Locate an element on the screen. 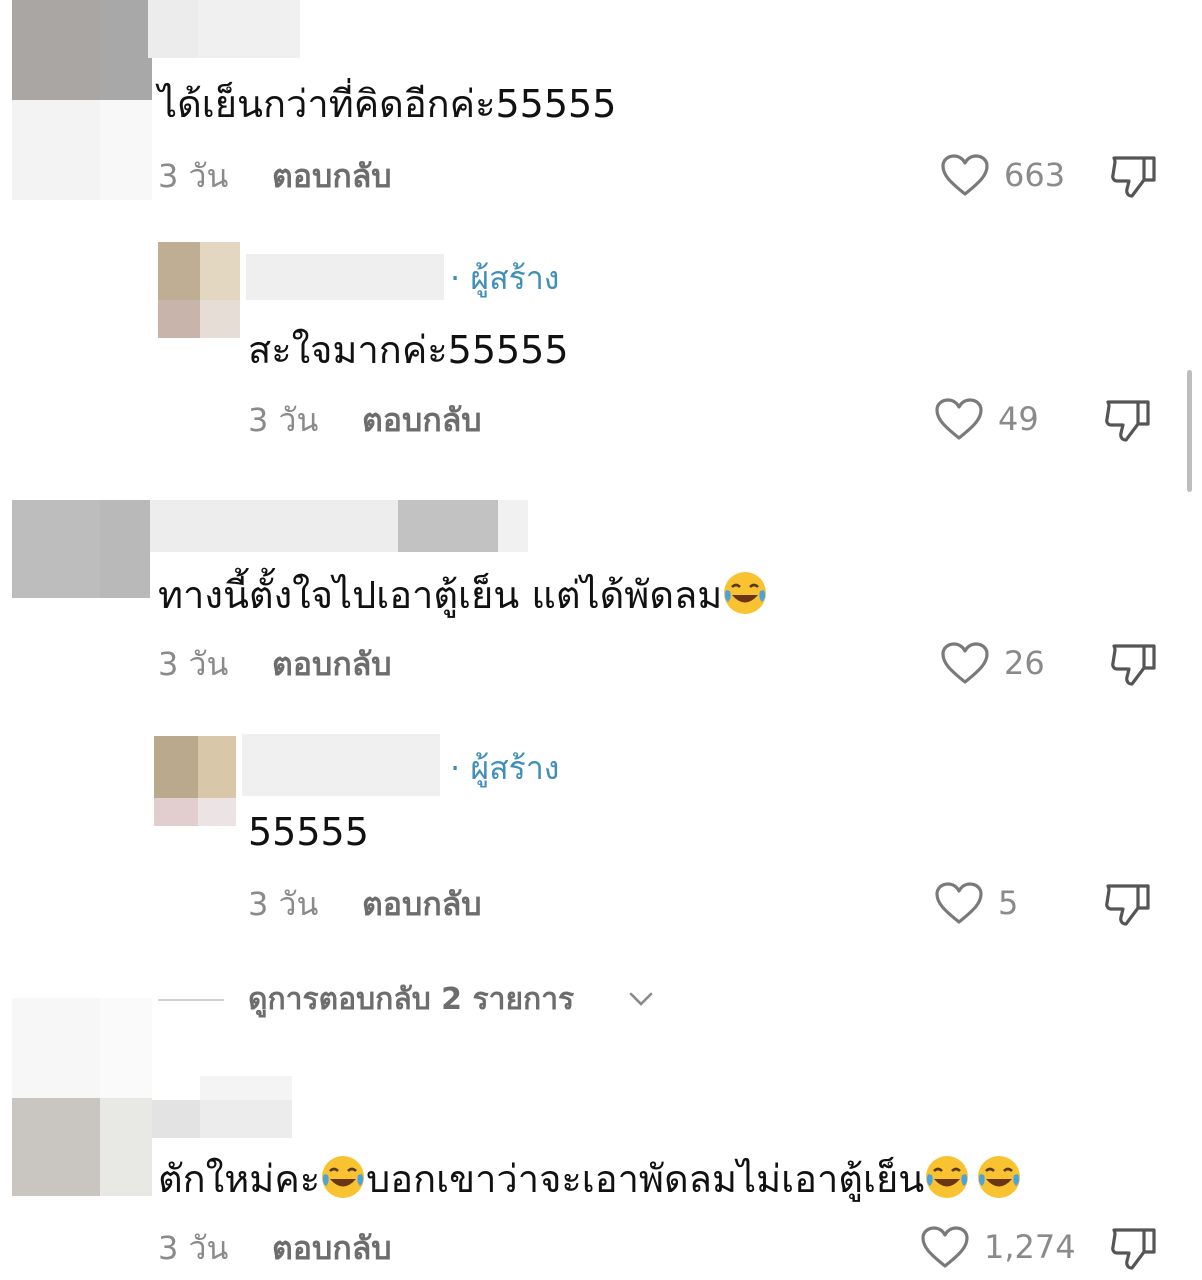  timestamp-1: 3 วัน is located at coordinates (193, 176).